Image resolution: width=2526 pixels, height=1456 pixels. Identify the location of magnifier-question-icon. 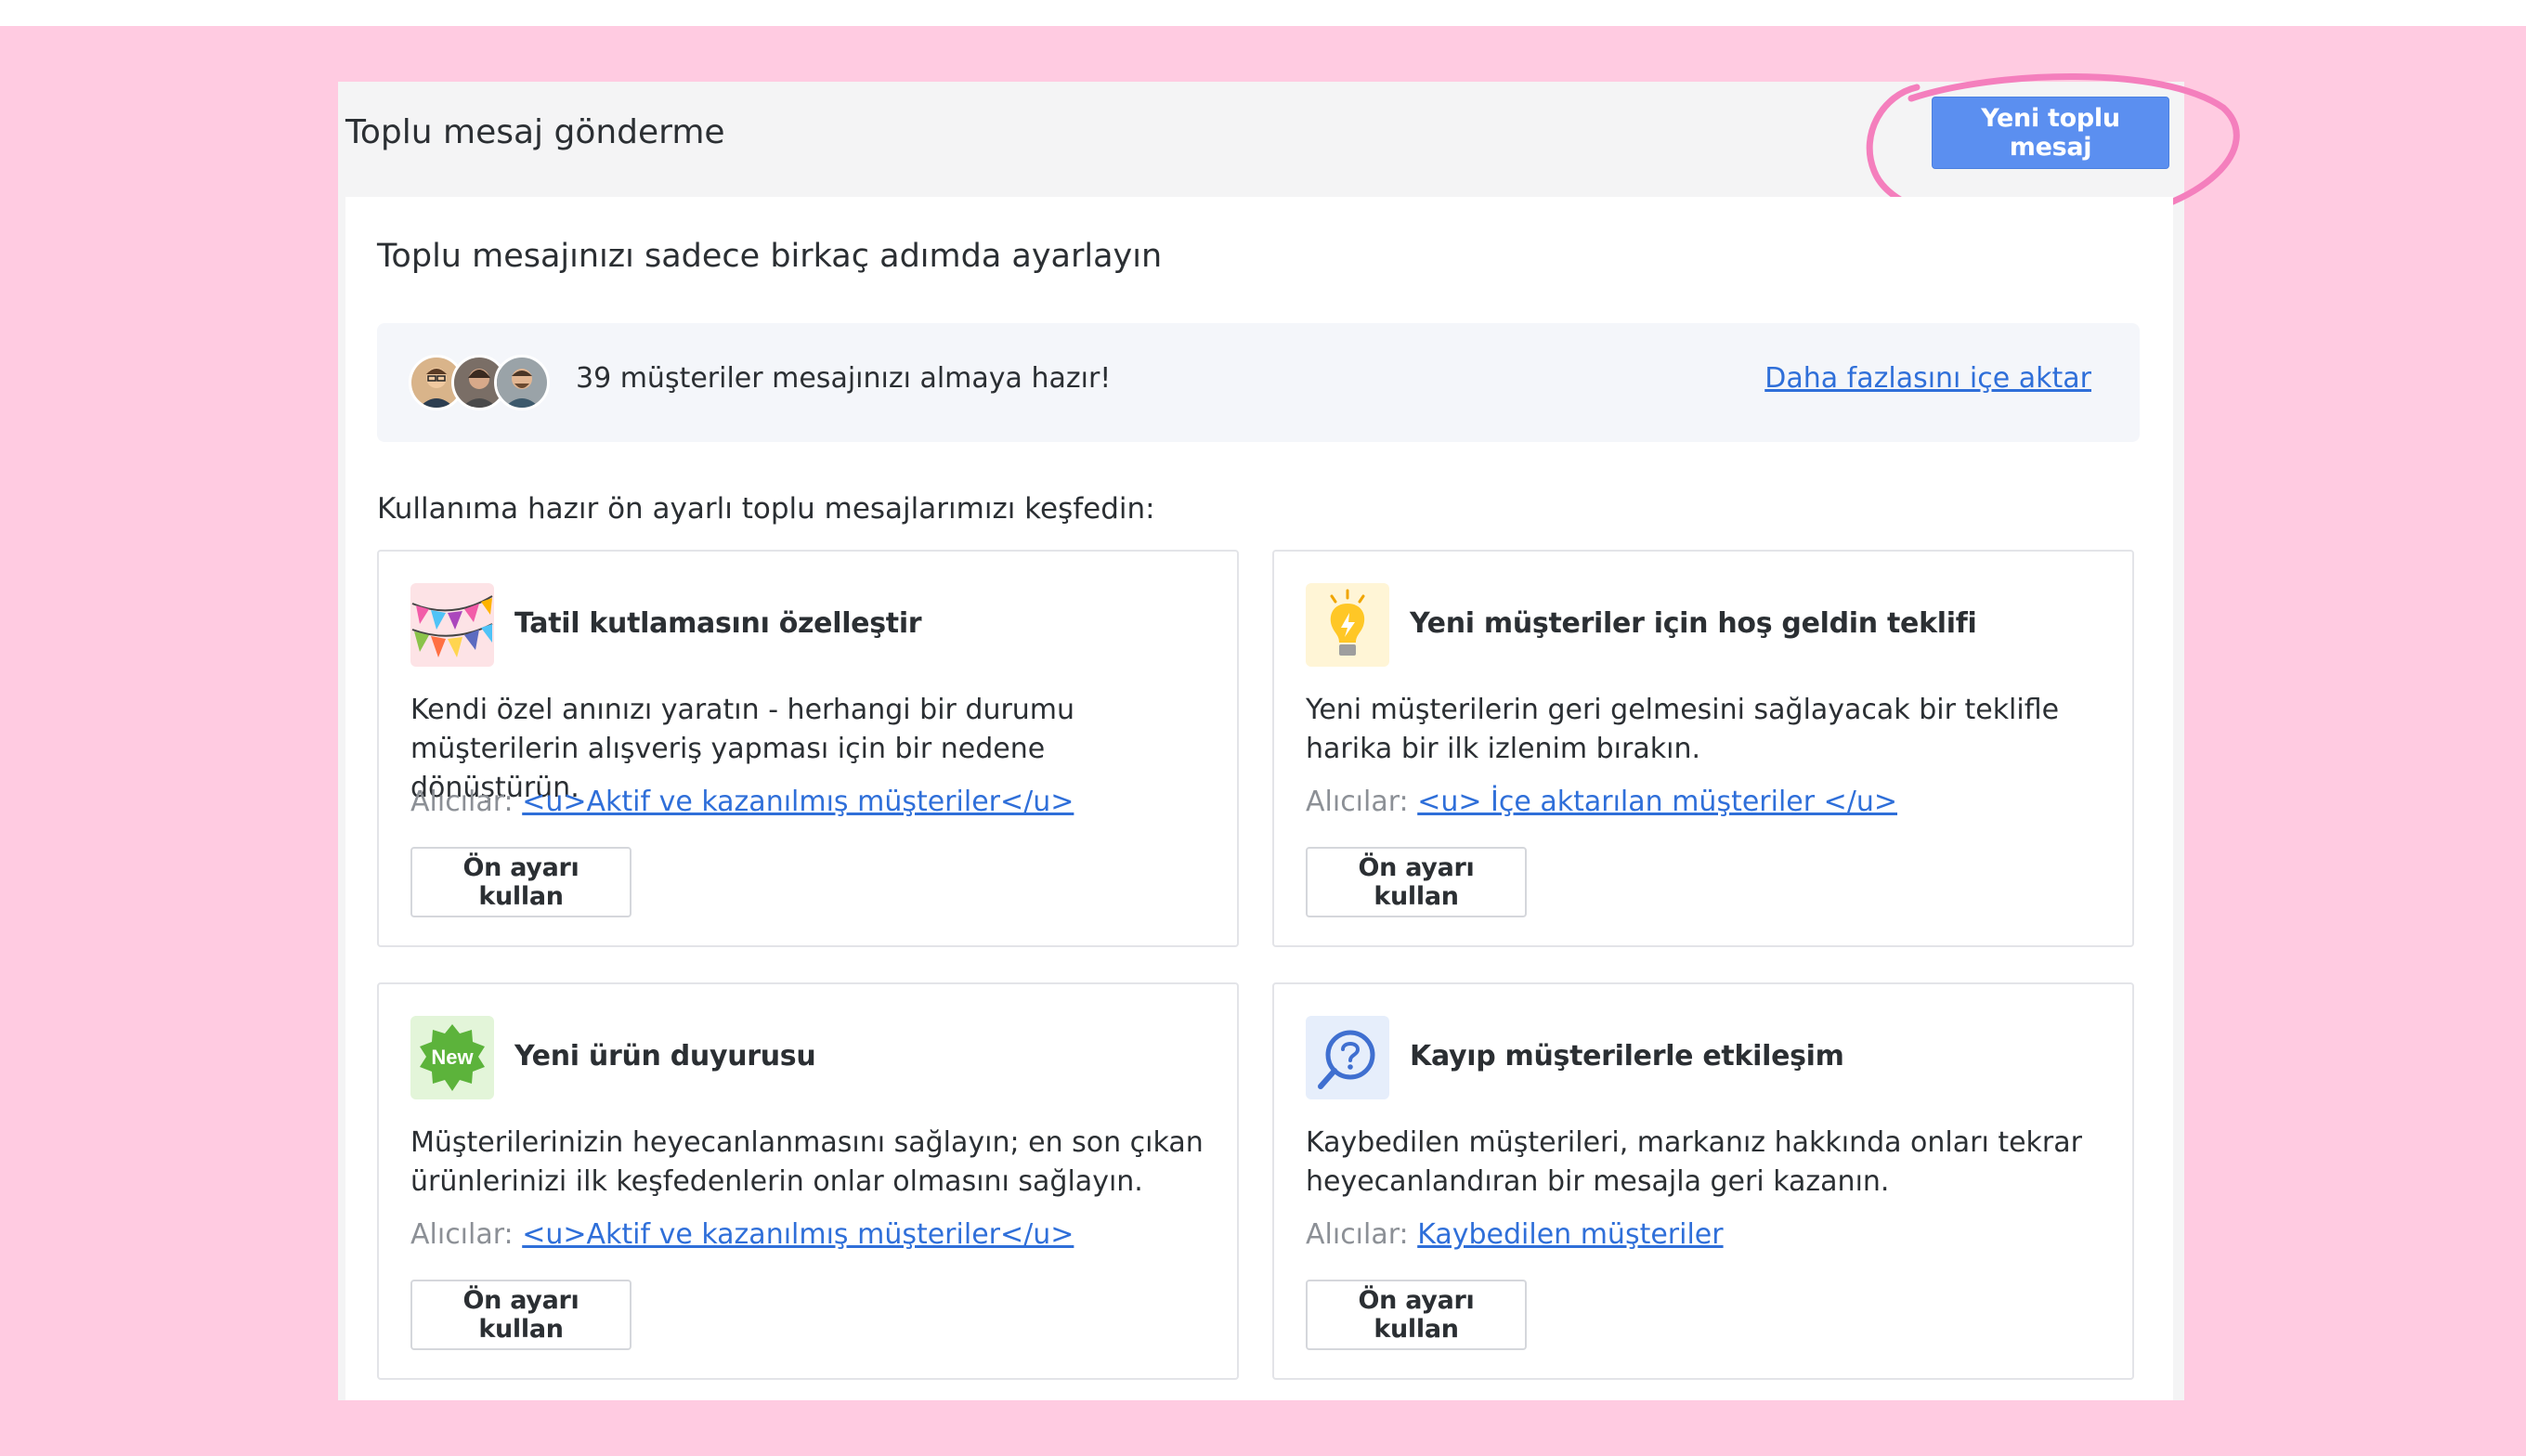
(1347, 1057).